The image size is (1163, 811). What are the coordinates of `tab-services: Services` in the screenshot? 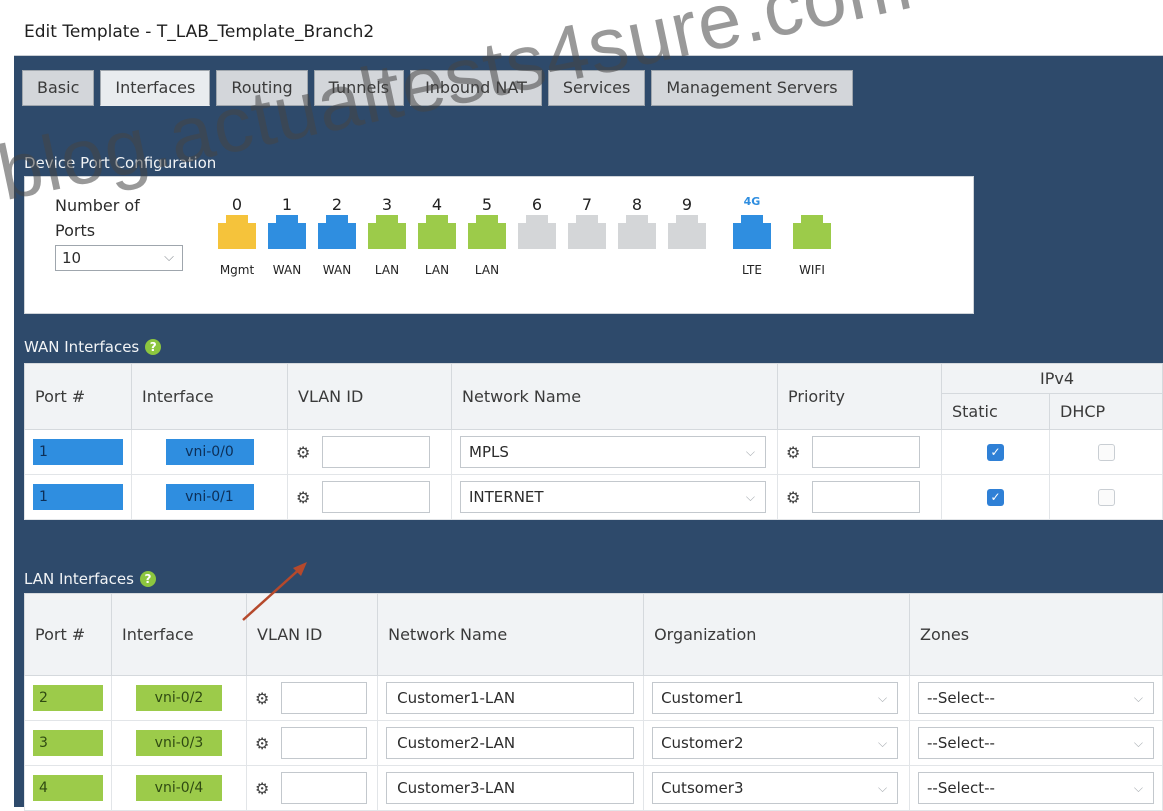 It's located at (596, 88).